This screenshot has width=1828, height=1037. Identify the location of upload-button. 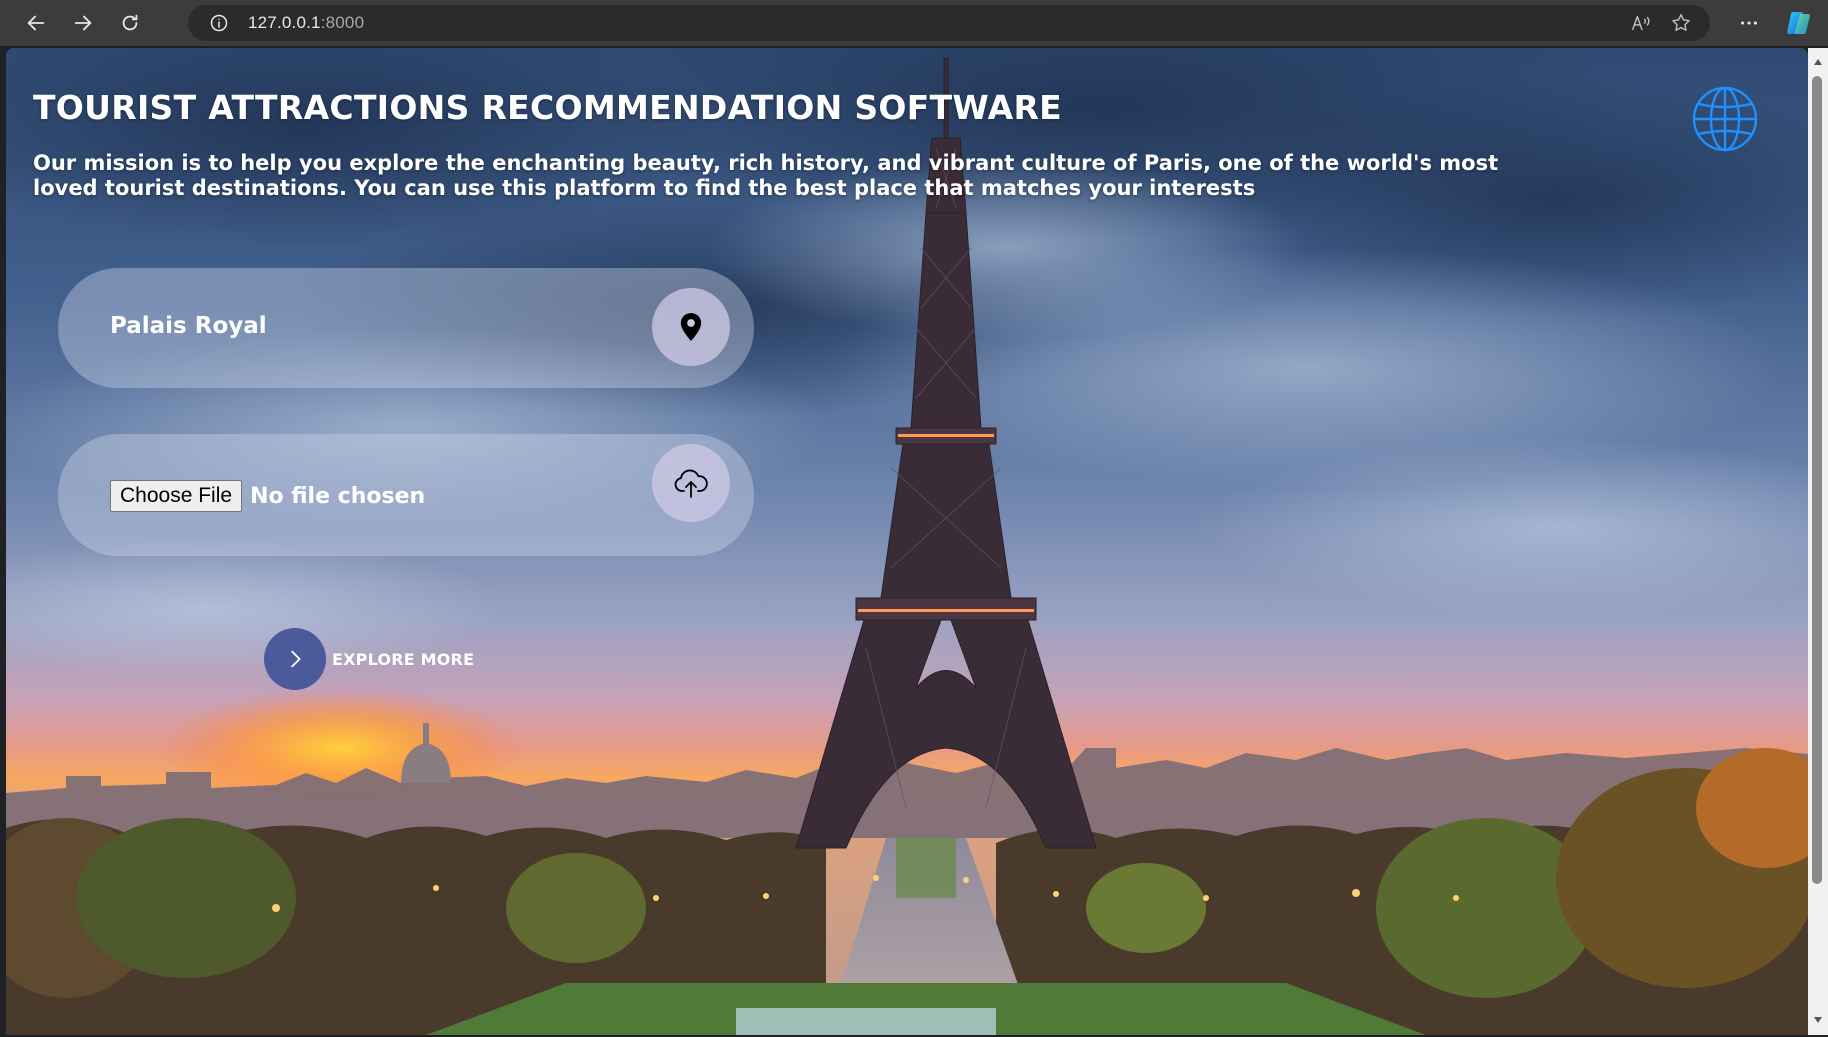
(691, 483).